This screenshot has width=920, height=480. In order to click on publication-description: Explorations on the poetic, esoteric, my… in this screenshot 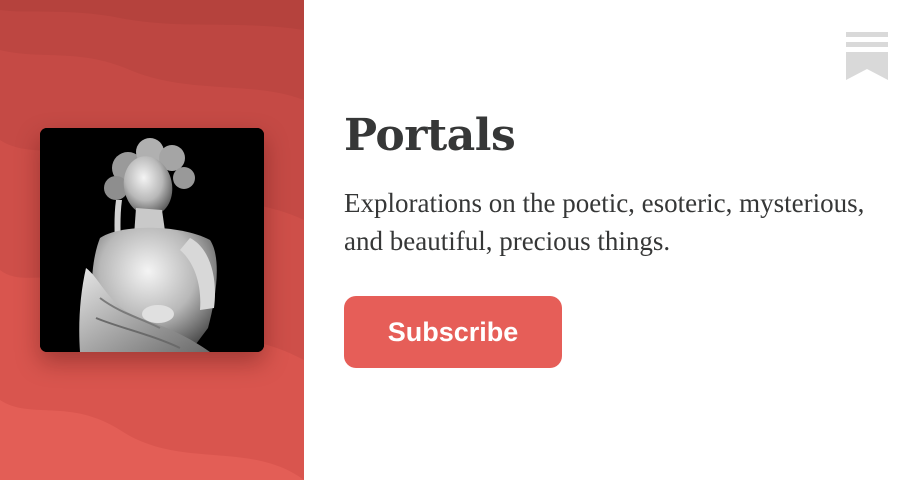, I will do `click(604, 222)`.